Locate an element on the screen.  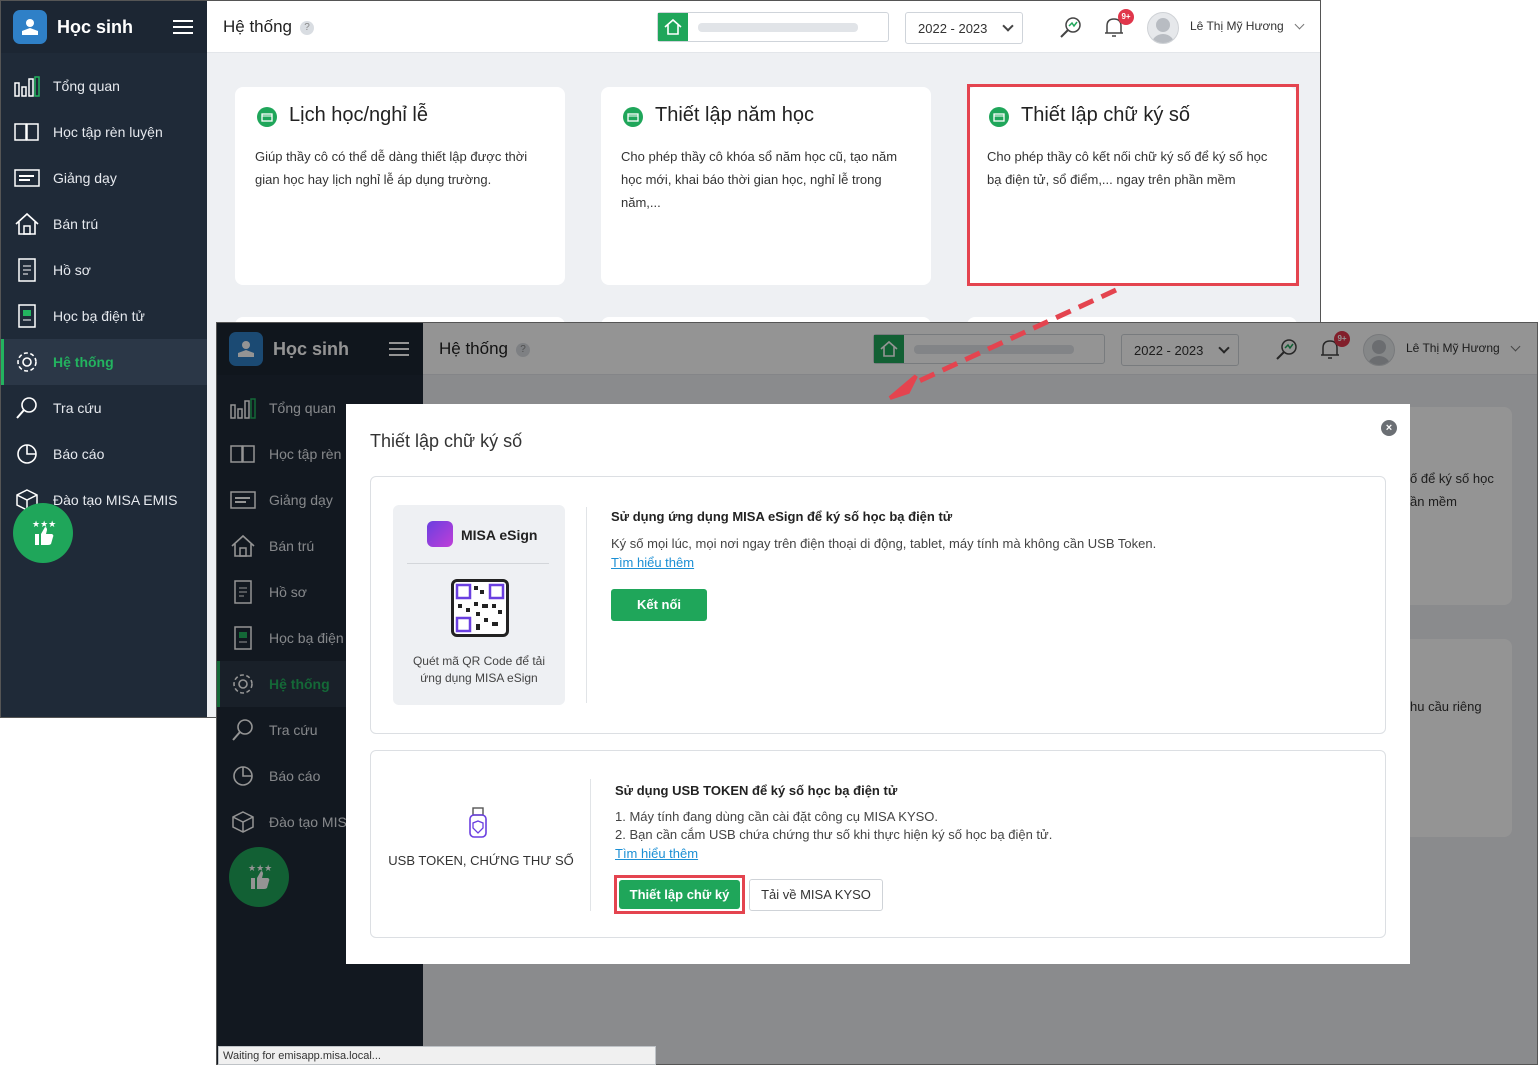
app-logo-icon is located at coordinates (30, 27).